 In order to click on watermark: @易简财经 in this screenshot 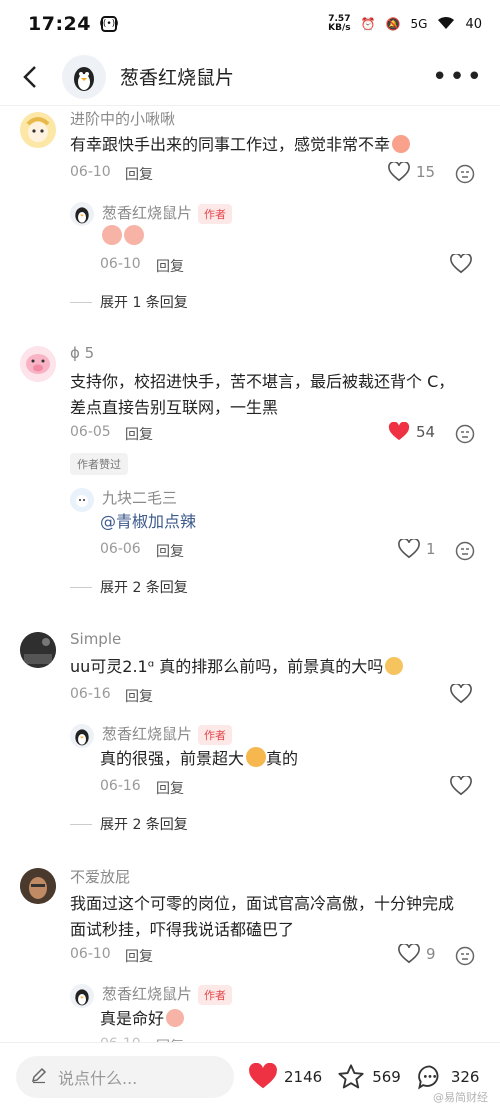, I will do `click(460, 1097)`.